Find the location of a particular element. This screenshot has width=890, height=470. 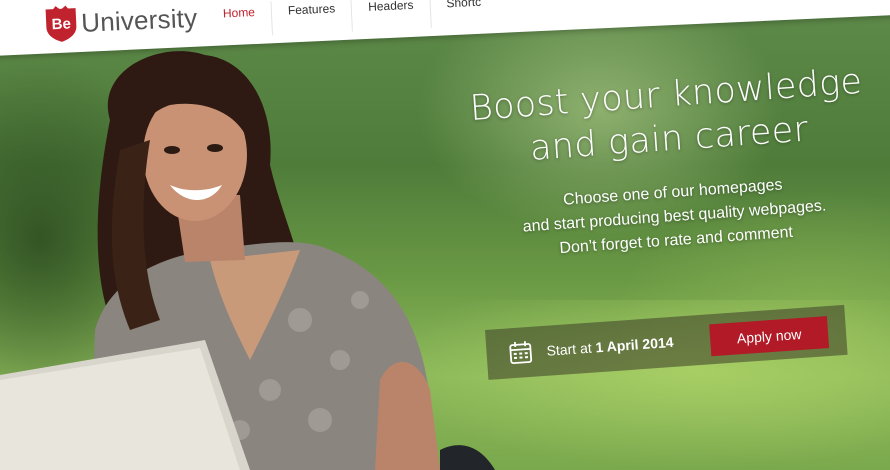

svg-text: Be is located at coordinates (61, 24).